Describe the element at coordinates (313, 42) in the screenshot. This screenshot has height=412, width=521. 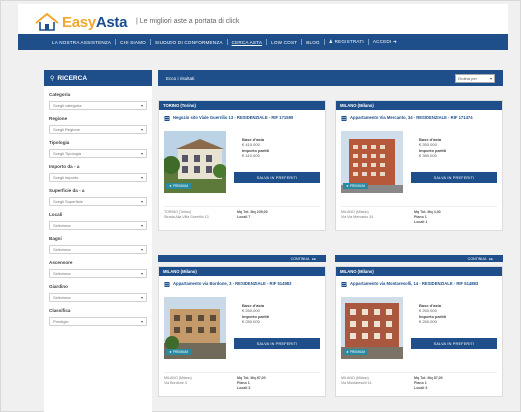
I see `nav-blog: BLOG` at that location.